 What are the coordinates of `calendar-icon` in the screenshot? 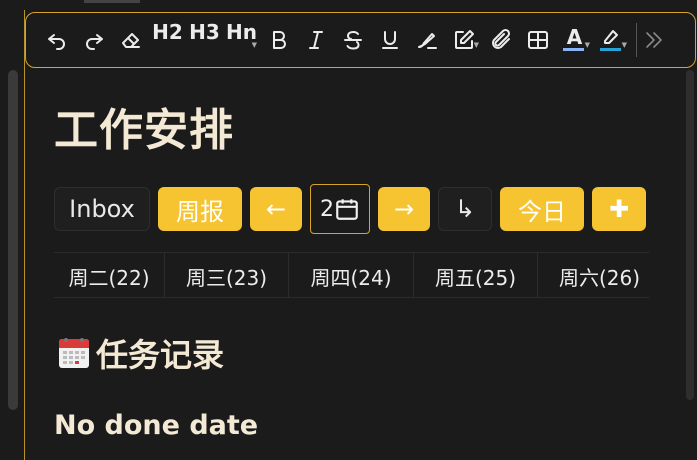 It's located at (347, 209).